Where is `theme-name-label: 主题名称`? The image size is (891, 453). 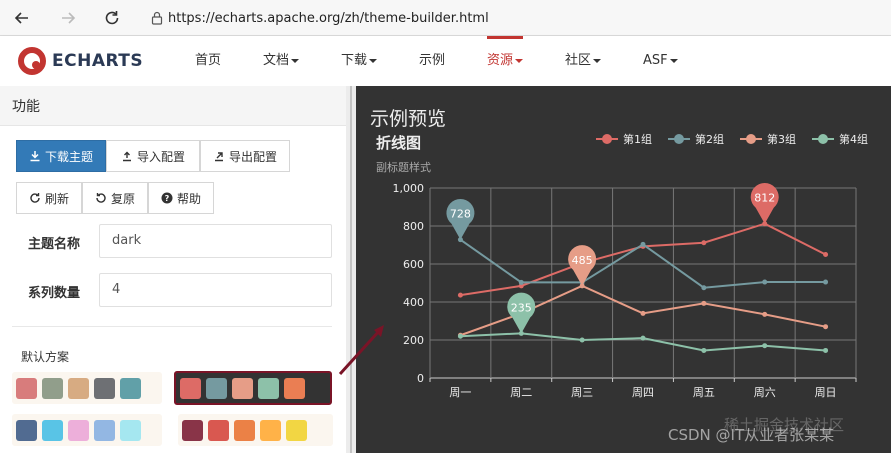
theme-name-label: 主题名称 is located at coordinates (54, 244).